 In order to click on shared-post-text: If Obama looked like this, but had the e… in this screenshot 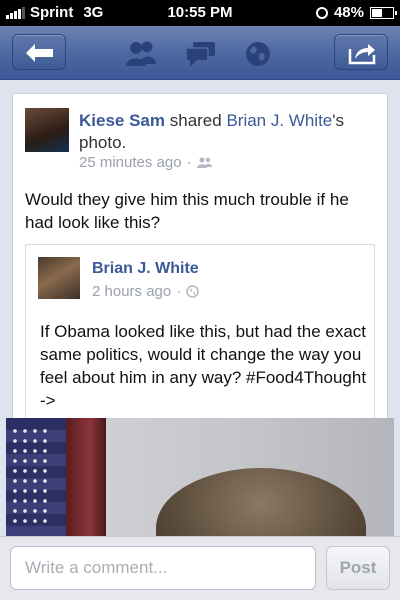, I will do `click(203, 366)`.